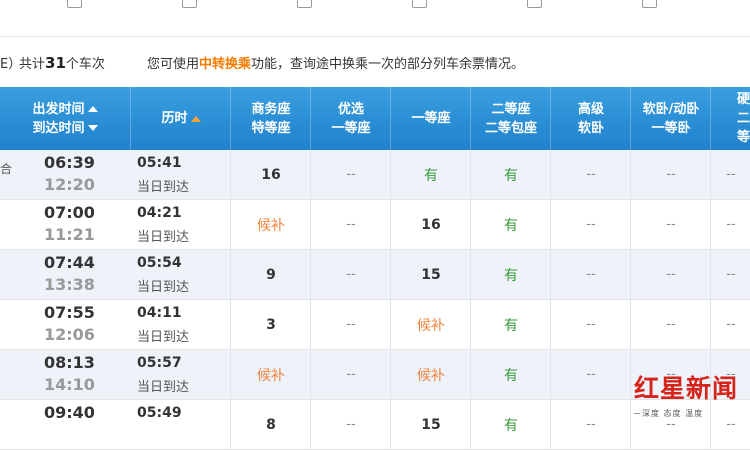 Image resolution: width=750 pixels, height=450 pixels. I want to click on depart-time: 09:40, so click(69, 412).